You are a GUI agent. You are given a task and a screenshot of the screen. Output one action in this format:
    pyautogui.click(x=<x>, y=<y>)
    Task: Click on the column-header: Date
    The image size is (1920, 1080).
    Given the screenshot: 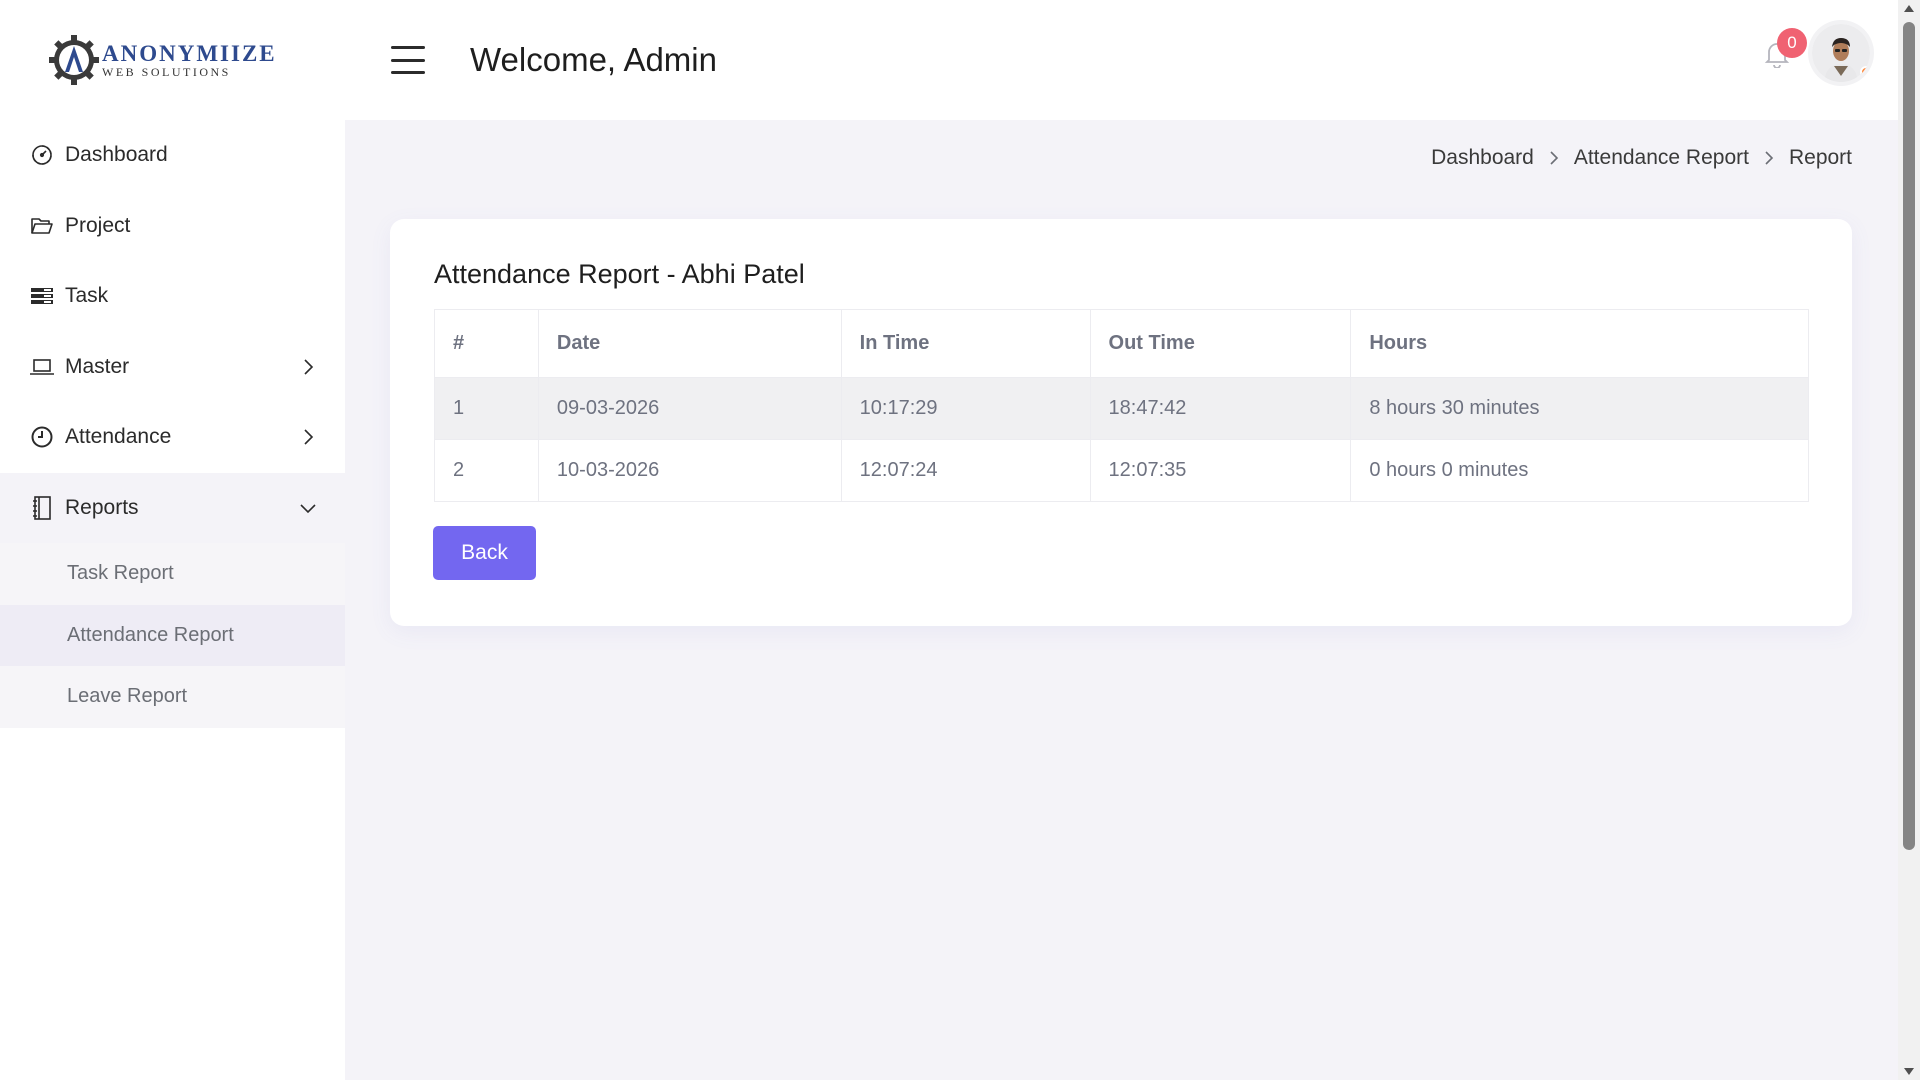 What is the action you would take?
    pyautogui.click(x=689, y=343)
    